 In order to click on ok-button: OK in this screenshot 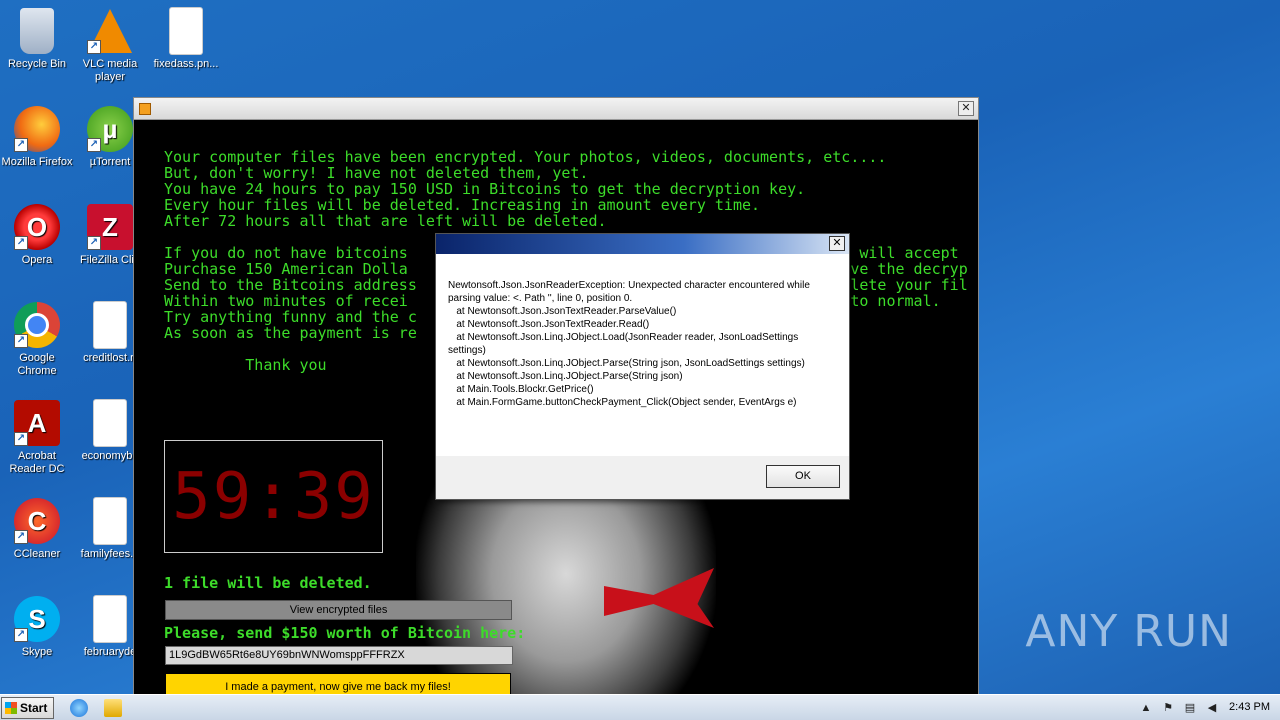, I will do `click(803, 476)`.